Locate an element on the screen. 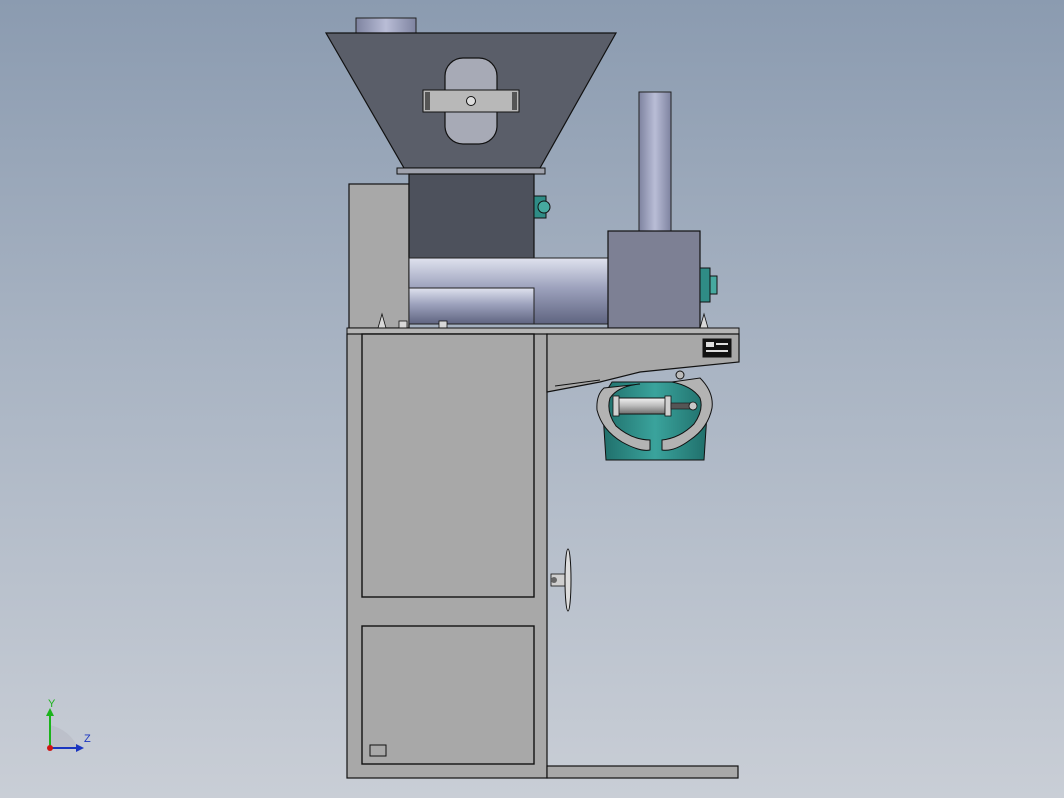  triad-x-origin is located at coordinates (50, 748).